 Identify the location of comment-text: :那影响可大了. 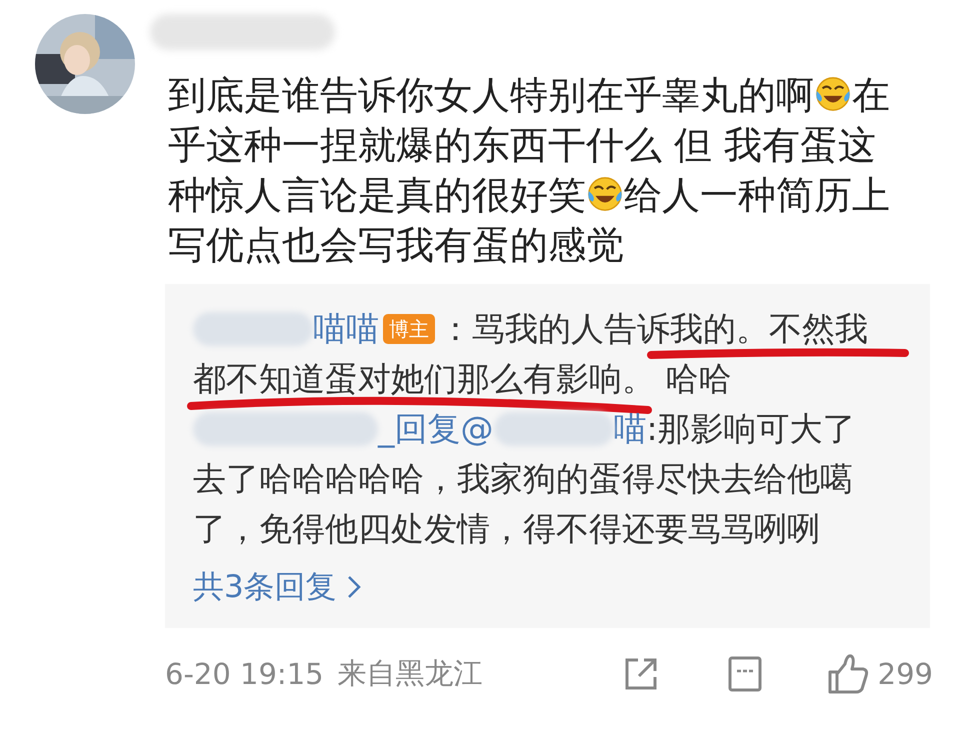
(751, 428).